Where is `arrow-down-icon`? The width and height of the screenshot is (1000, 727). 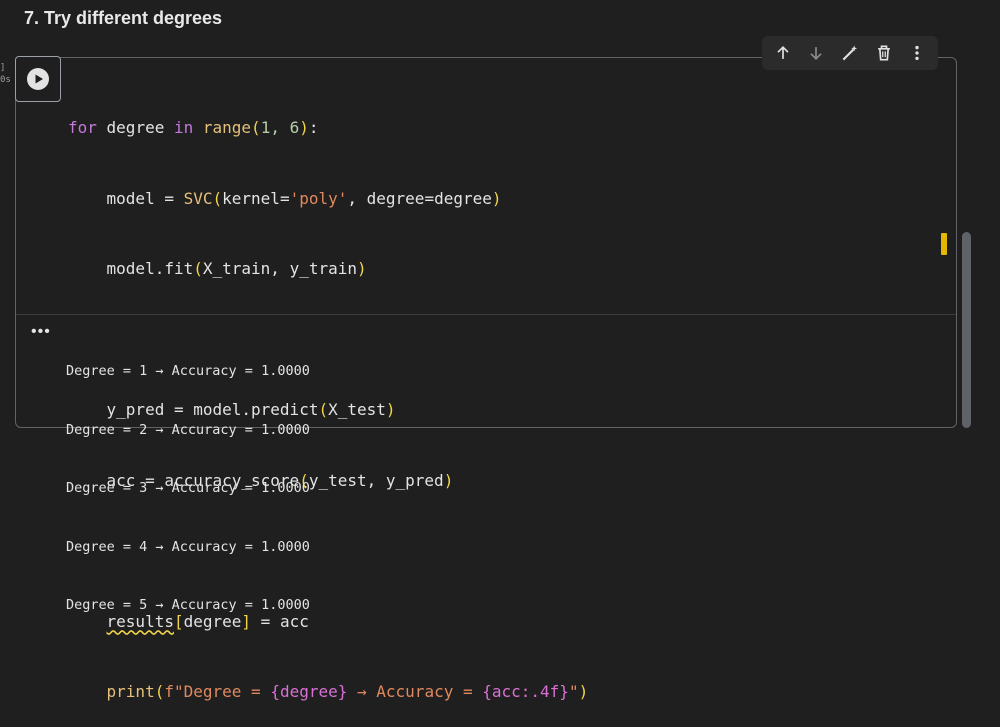 arrow-down-icon is located at coordinates (816, 54).